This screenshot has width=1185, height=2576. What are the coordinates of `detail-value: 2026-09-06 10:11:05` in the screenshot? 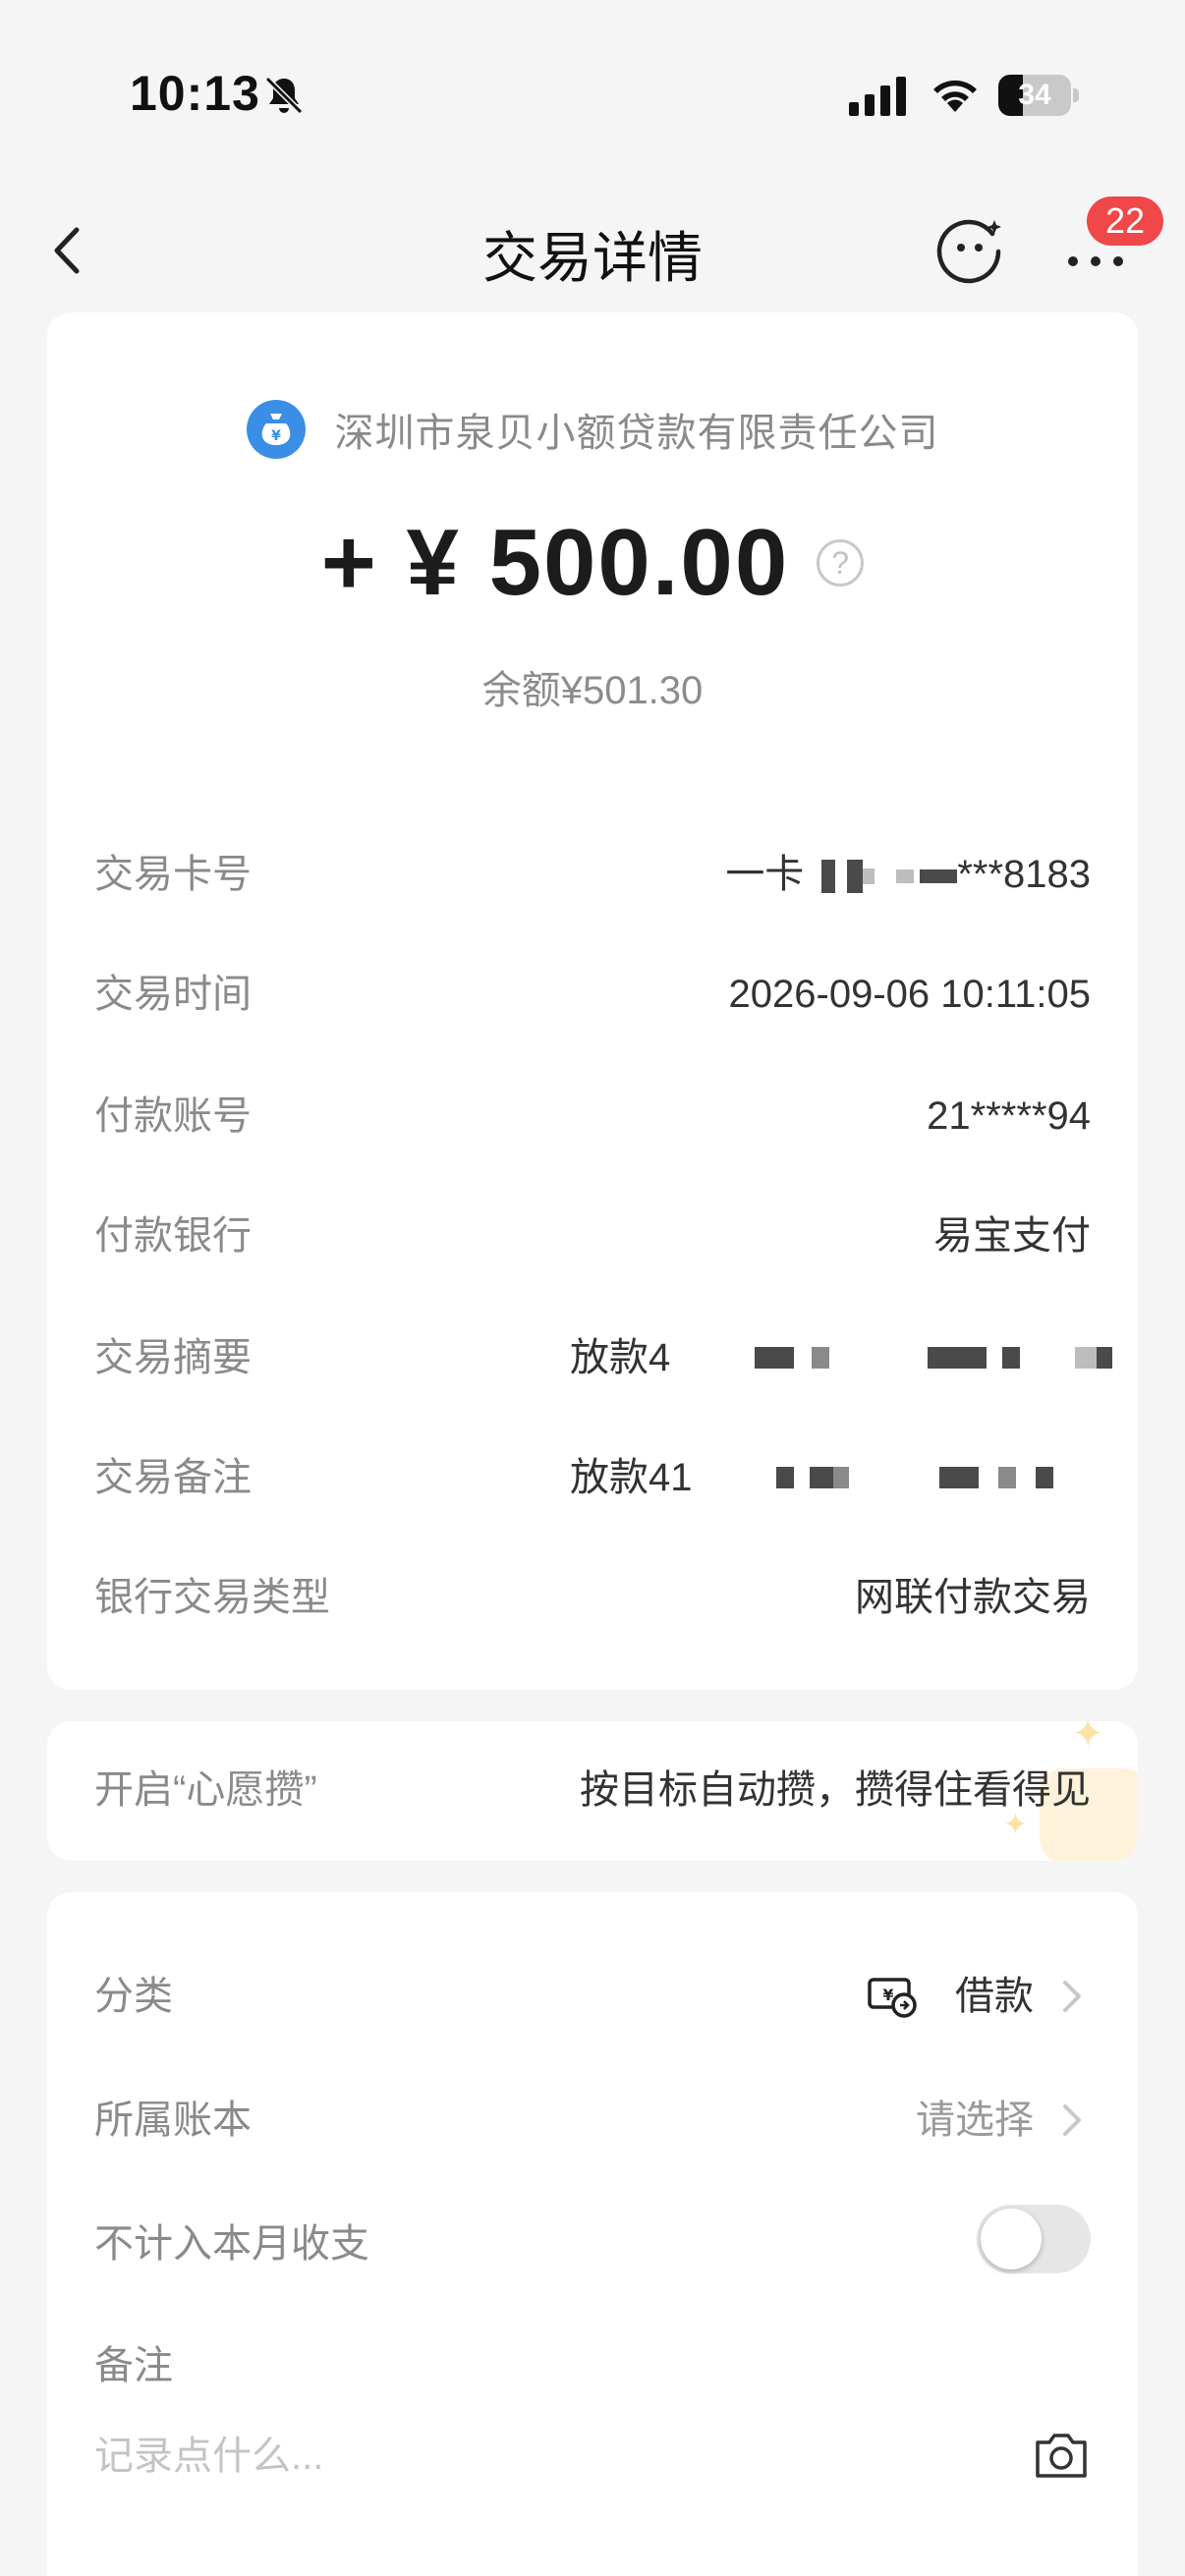 It's located at (910, 994).